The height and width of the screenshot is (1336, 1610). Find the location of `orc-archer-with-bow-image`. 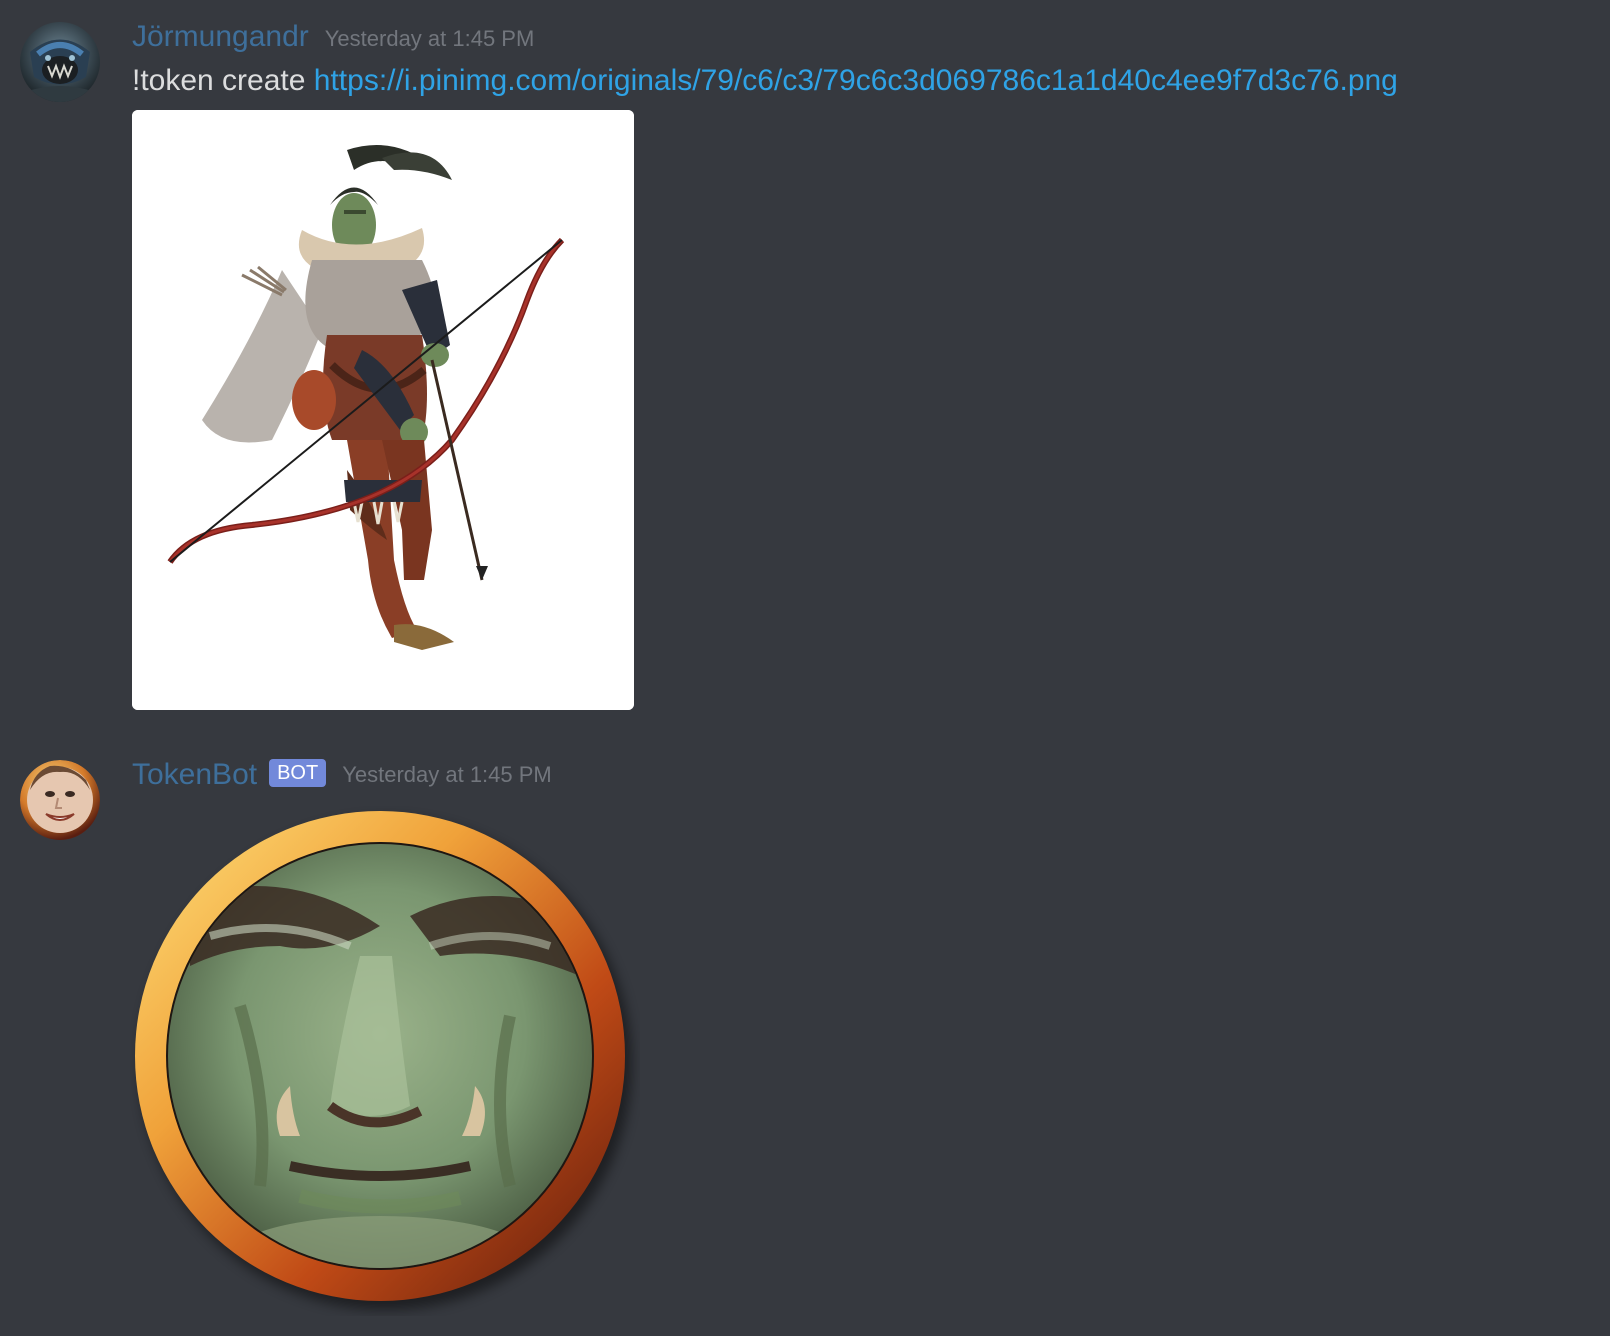

orc-archer-with-bow-image is located at coordinates (383, 410).